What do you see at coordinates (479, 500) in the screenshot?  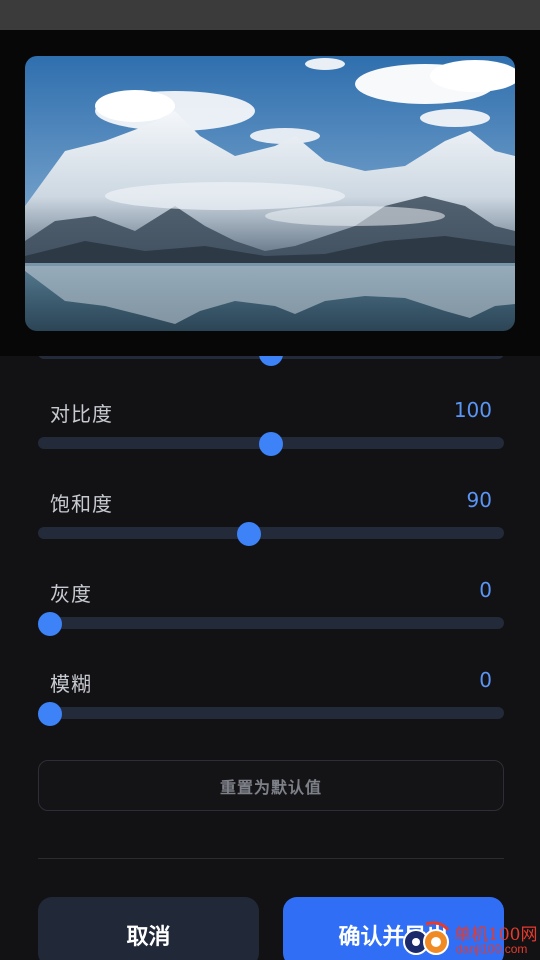 I see `slider-value: 90` at bounding box center [479, 500].